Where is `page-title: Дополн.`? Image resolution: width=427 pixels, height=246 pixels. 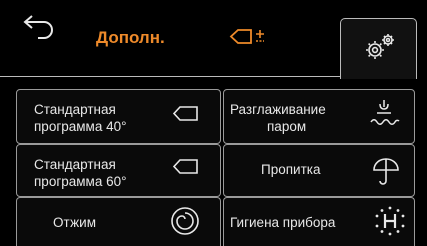 page-title: Дополн. is located at coordinates (130, 37).